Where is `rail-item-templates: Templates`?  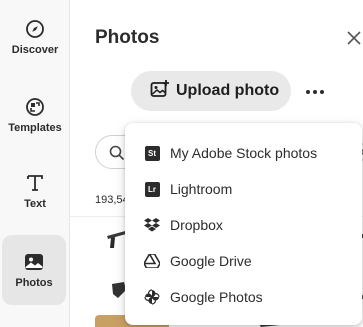 rail-item-templates: Templates is located at coordinates (35, 115).